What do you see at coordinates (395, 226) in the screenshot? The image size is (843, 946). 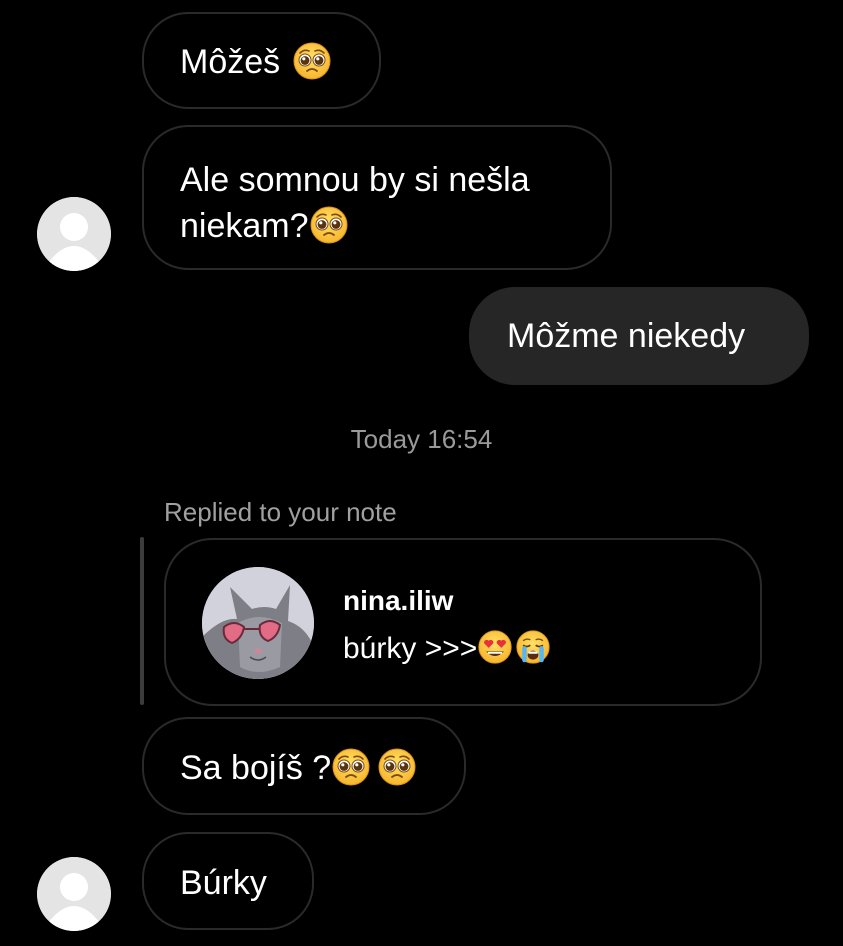 I see `message-text-line-wrap: niekam?` at bounding box center [395, 226].